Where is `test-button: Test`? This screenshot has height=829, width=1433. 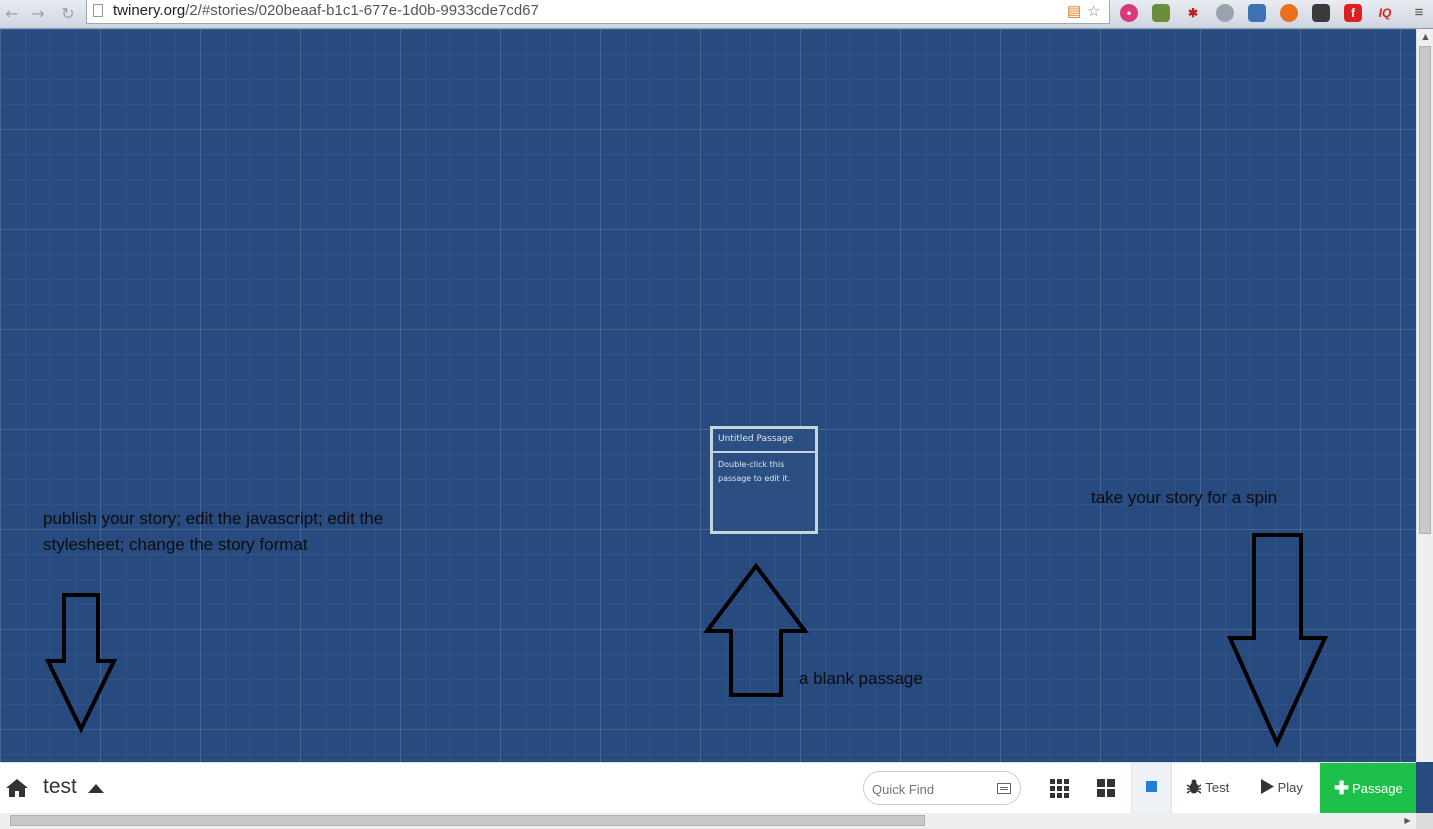 test-button: Test is located at coordinates (1216, 788).